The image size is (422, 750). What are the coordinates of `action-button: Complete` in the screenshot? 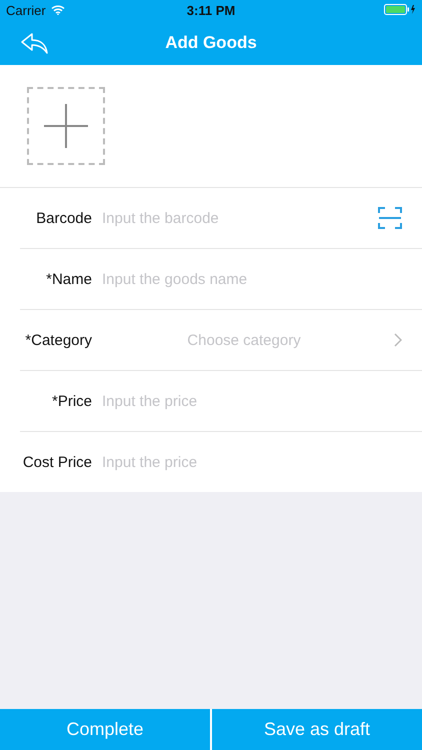 It's located at (105, 729).